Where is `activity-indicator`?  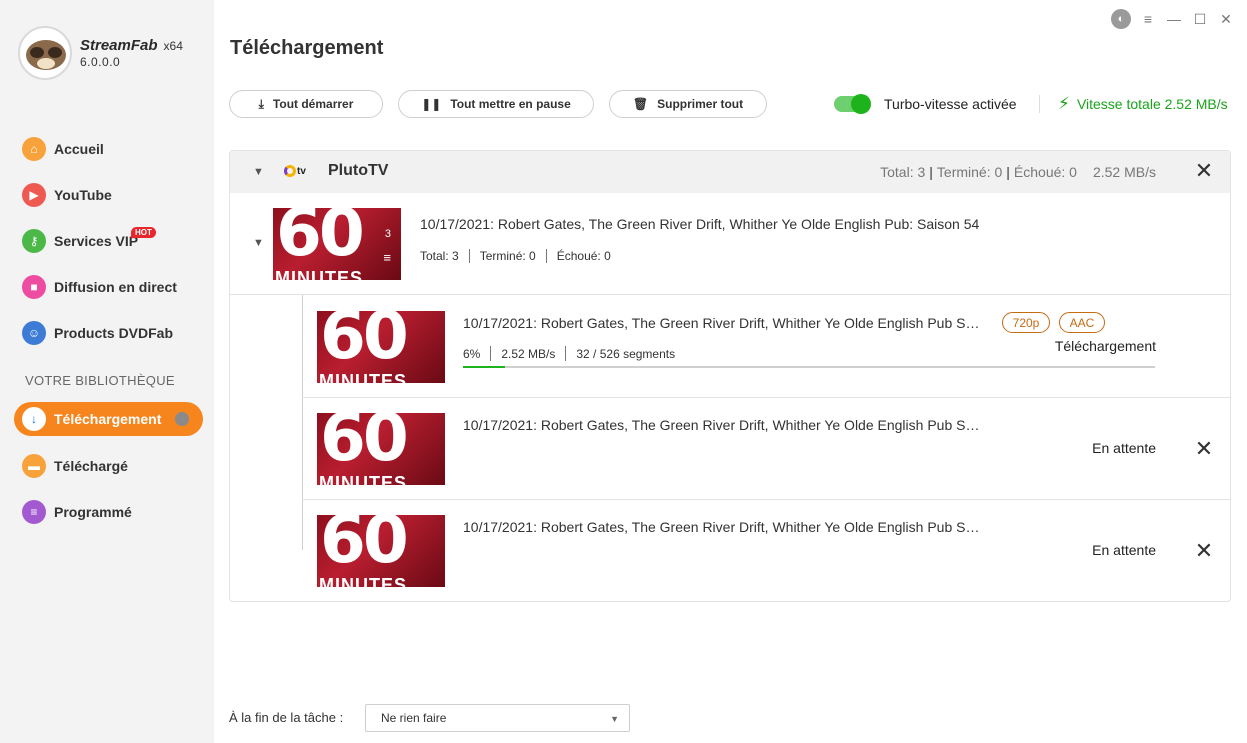 activity-indicator is located at coordinates (182, 419).